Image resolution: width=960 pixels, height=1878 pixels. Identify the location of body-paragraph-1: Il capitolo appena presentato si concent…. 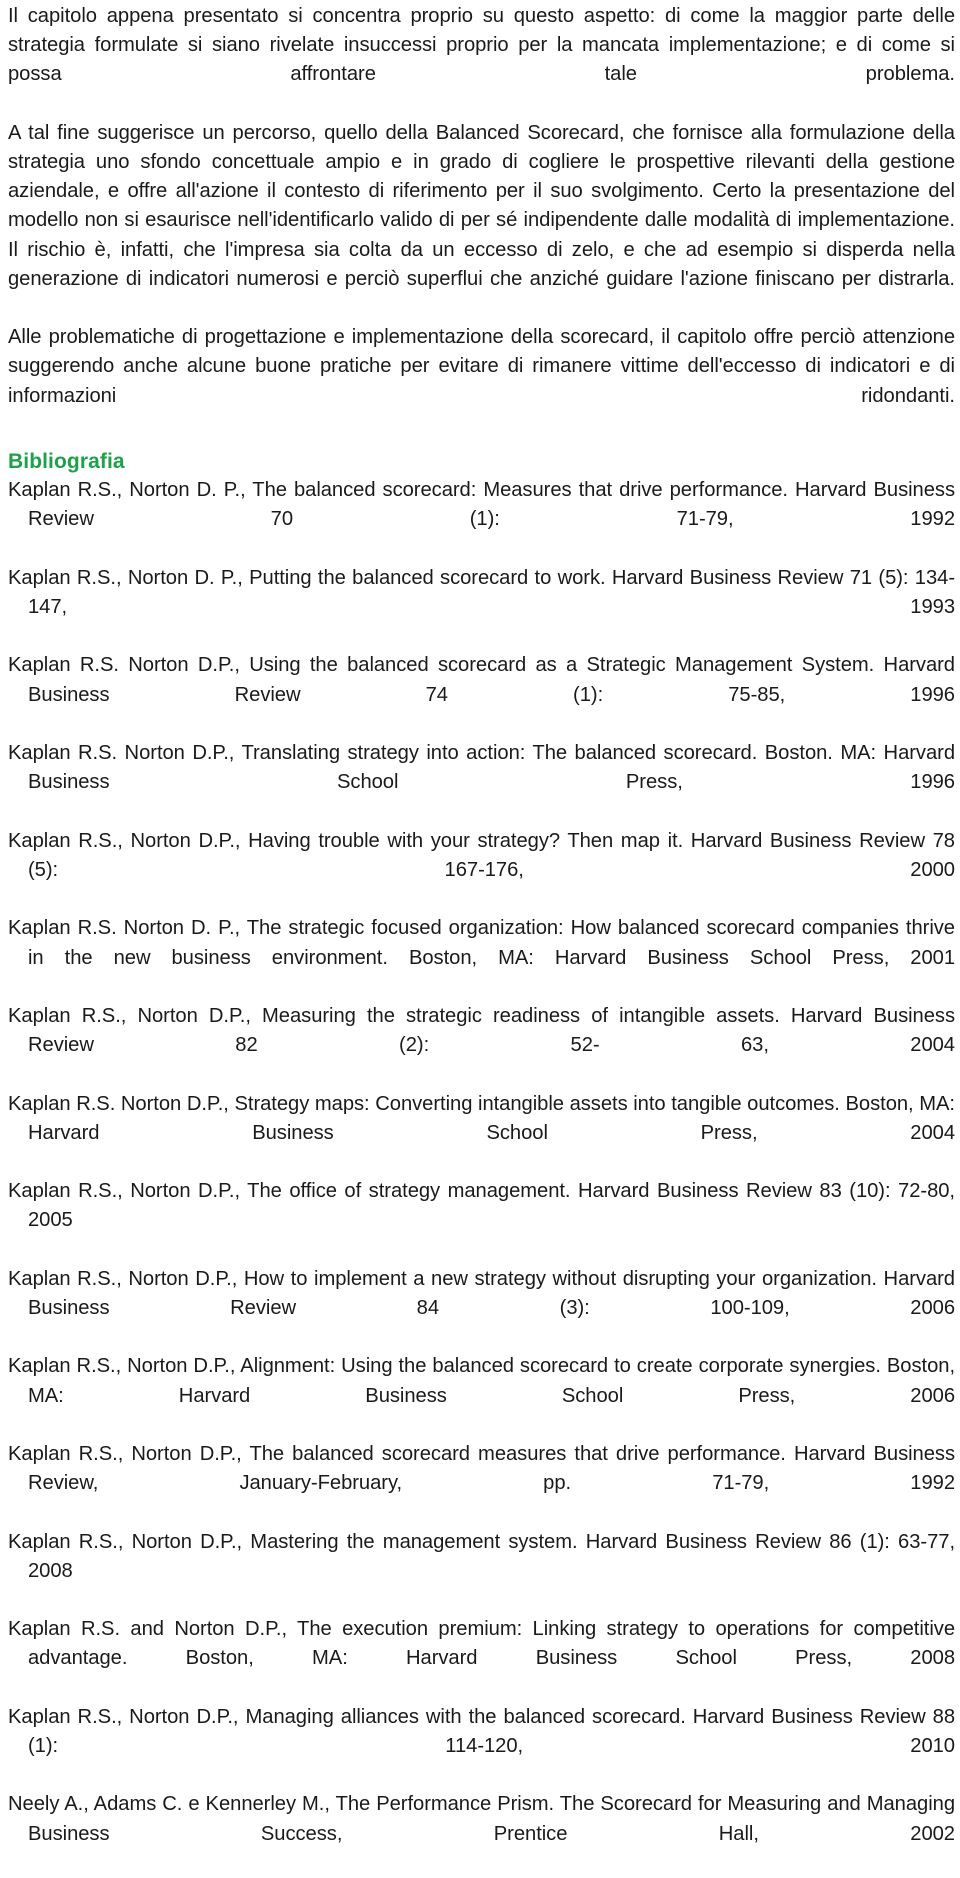
(481, 45).